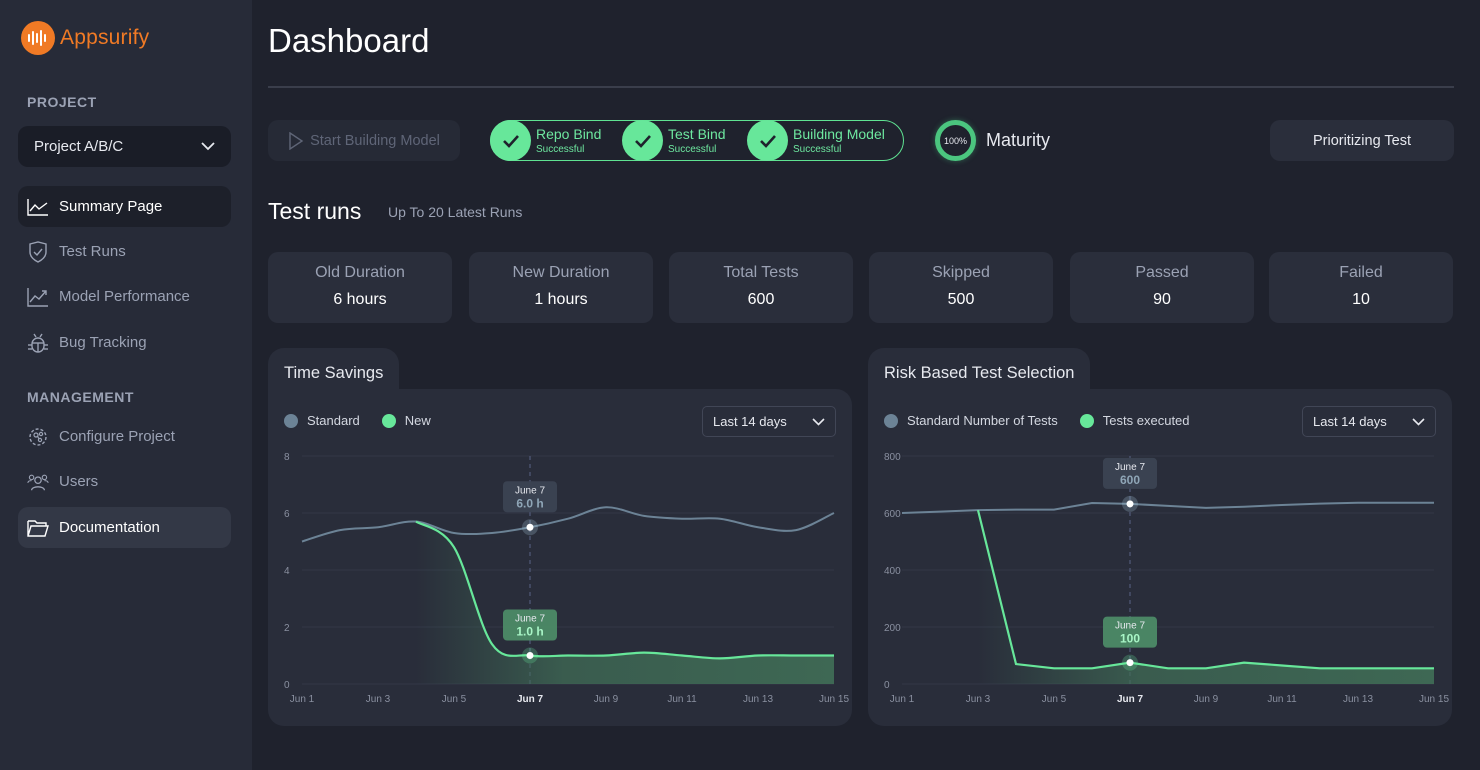  I want to click on sidebar-item-label: Configure Project, so click(117, 436).